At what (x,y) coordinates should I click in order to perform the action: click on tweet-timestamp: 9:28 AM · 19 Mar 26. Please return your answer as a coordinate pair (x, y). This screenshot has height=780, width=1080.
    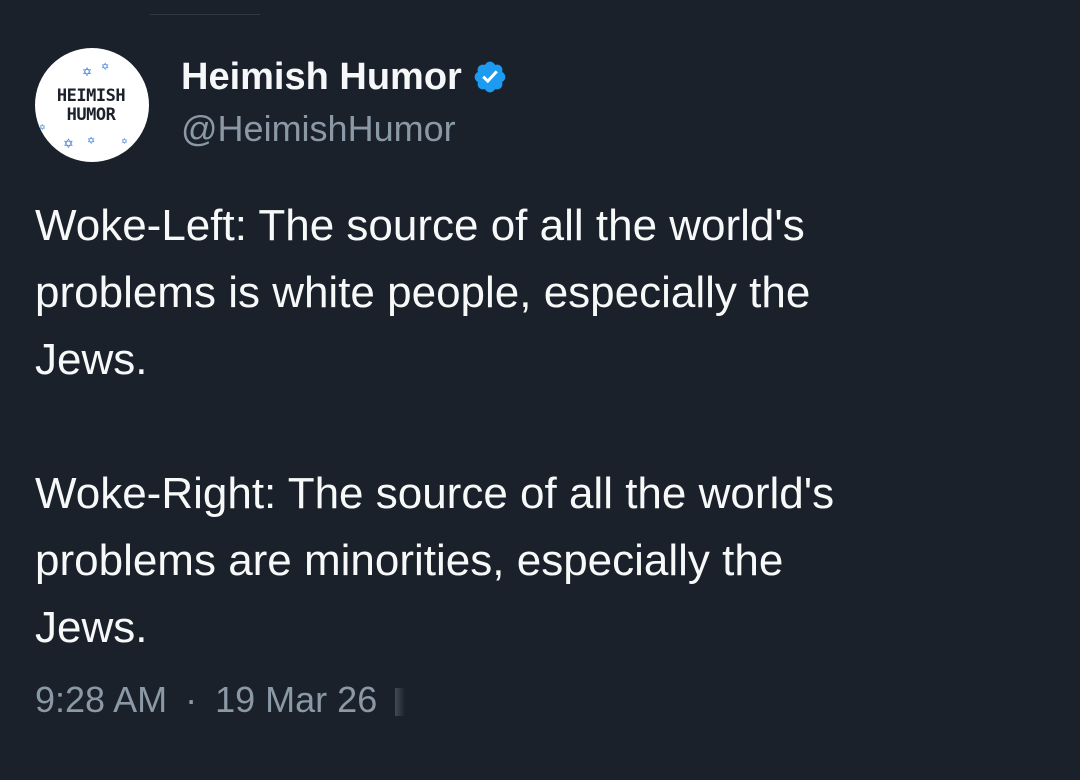
    Looking at the image, I should click on (220, 700).